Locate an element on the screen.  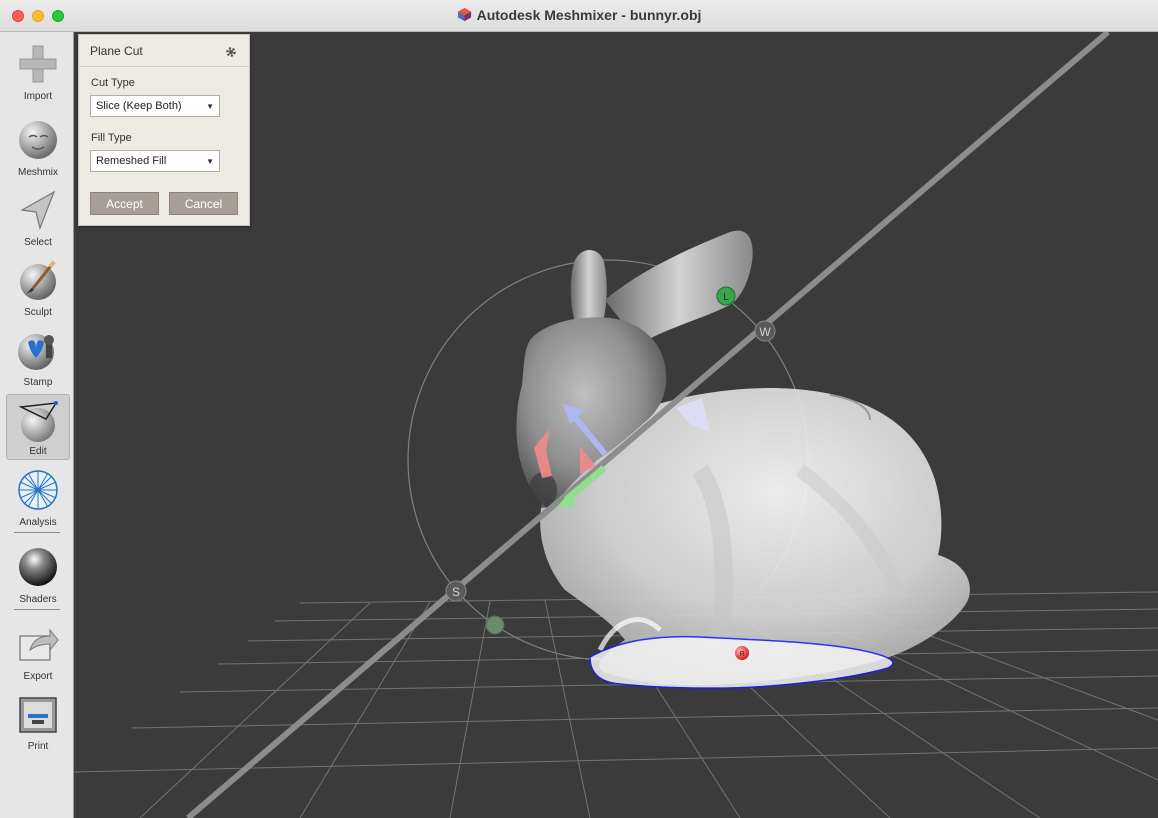
toolbar-stamp-button: Stamp is located at coordinates (38, 357).